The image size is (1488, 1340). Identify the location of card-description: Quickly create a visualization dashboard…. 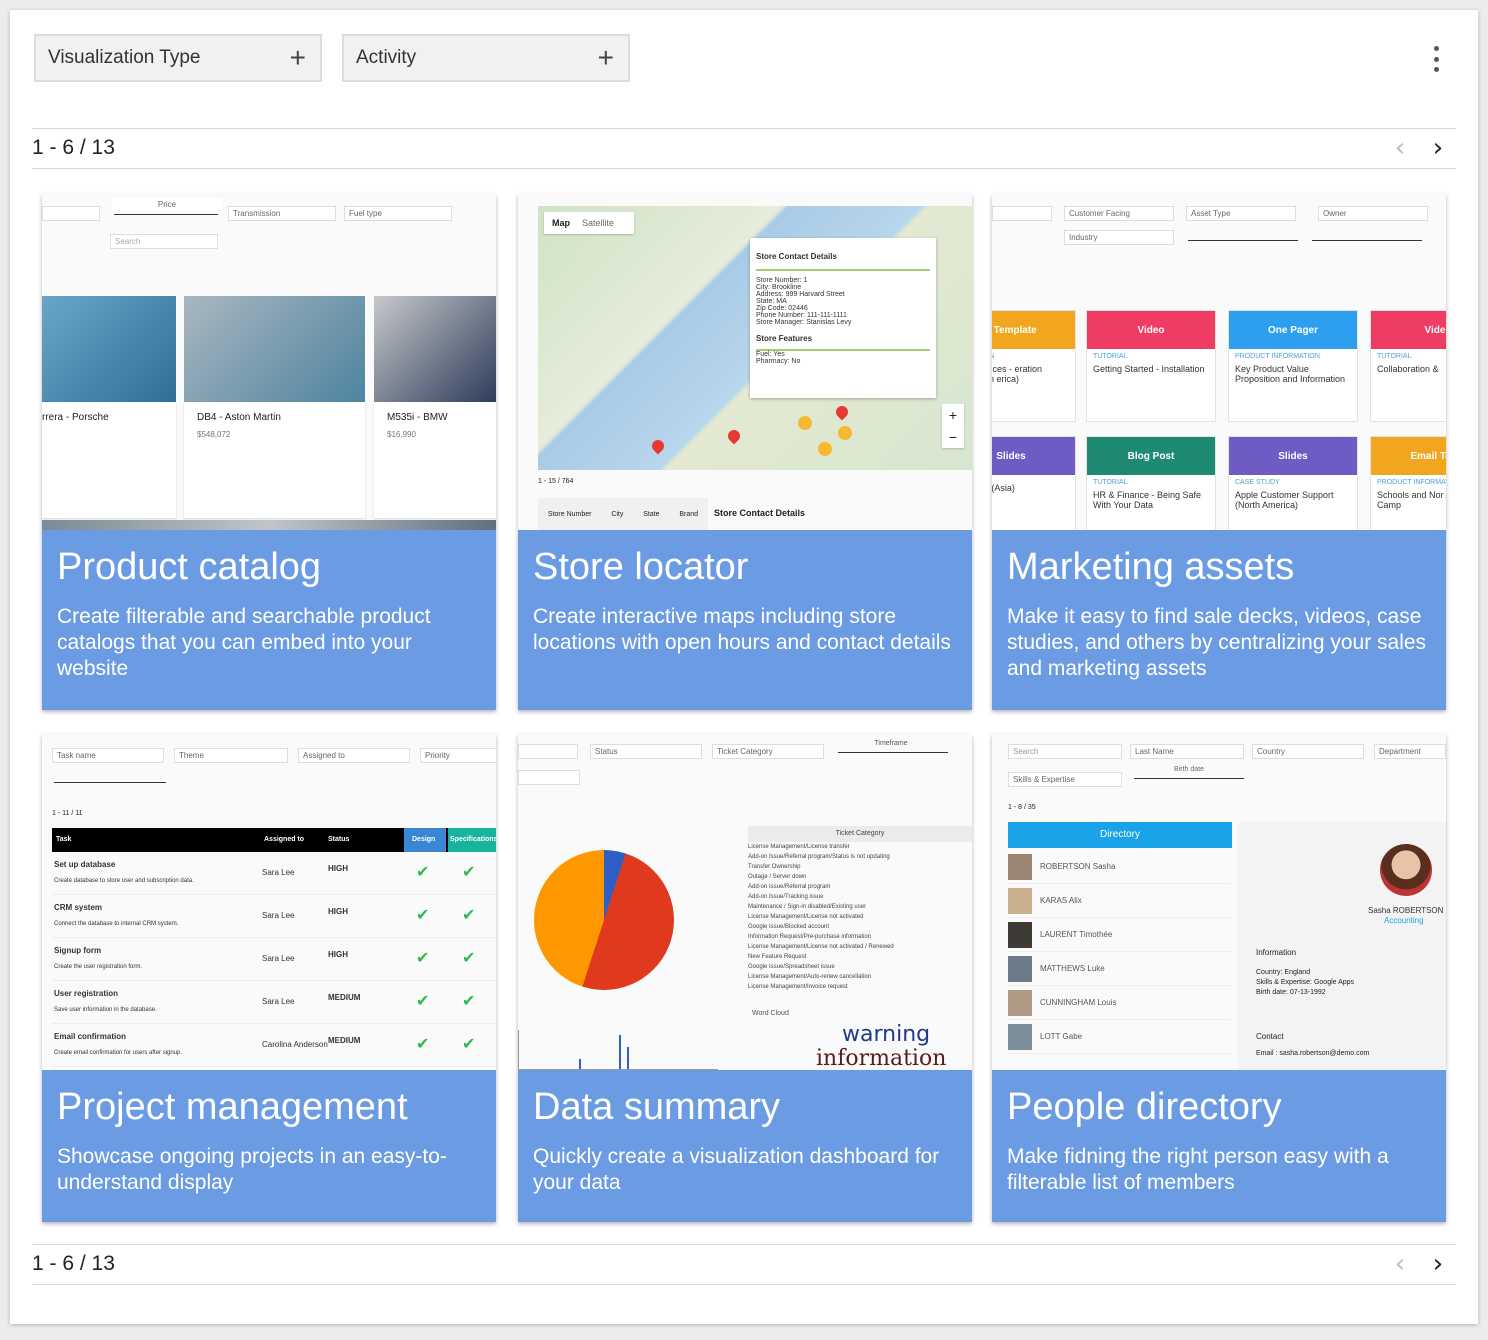
(736, 1169).